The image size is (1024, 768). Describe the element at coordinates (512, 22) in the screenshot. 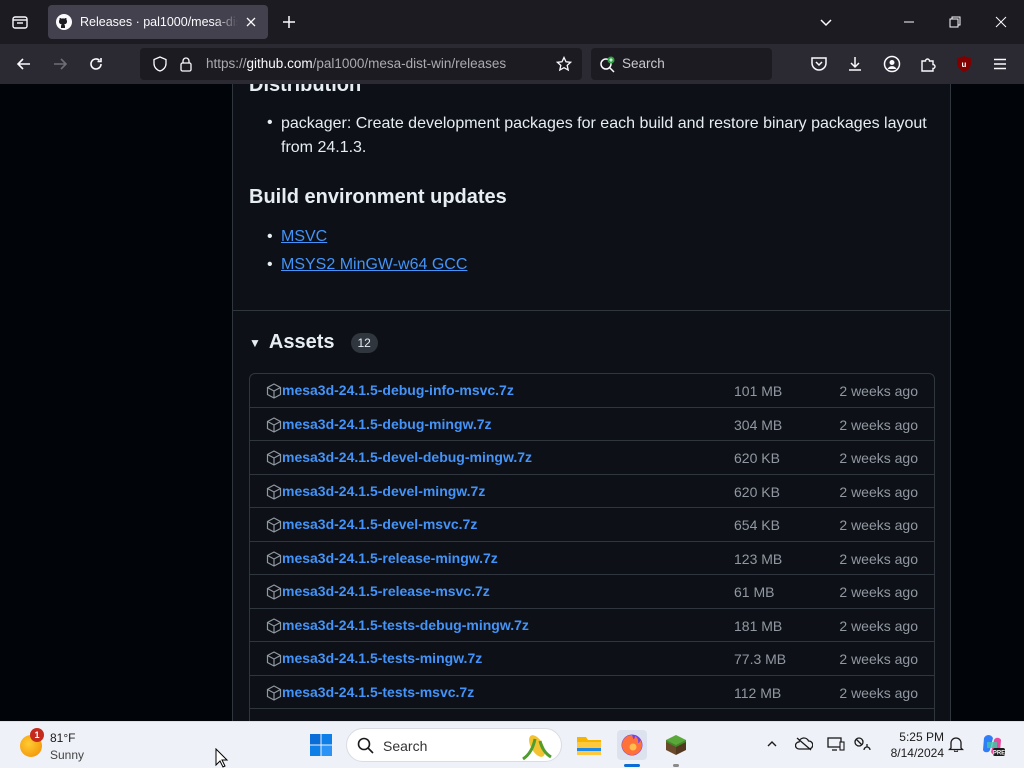

I see `browser-tab-bar: Releases · pal1000/mesa-dist-win` at that location.